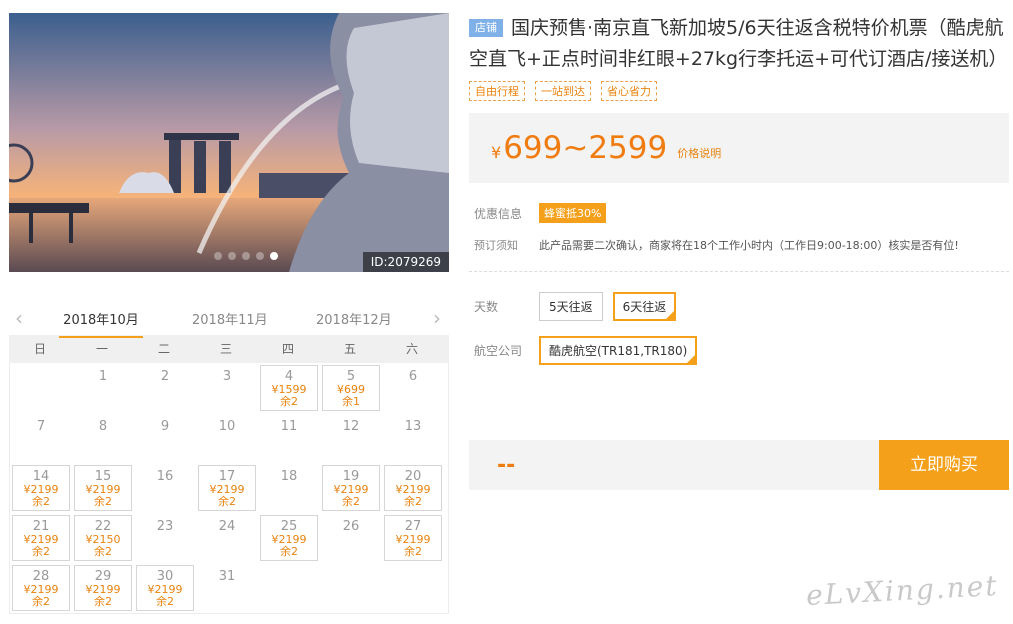 This screenshot has width=1013, height=624. What do you see at coordinates (405, 262) in the screenshot?
I see `image-id-label: ID:2079269` at bounding box center [405, 262].